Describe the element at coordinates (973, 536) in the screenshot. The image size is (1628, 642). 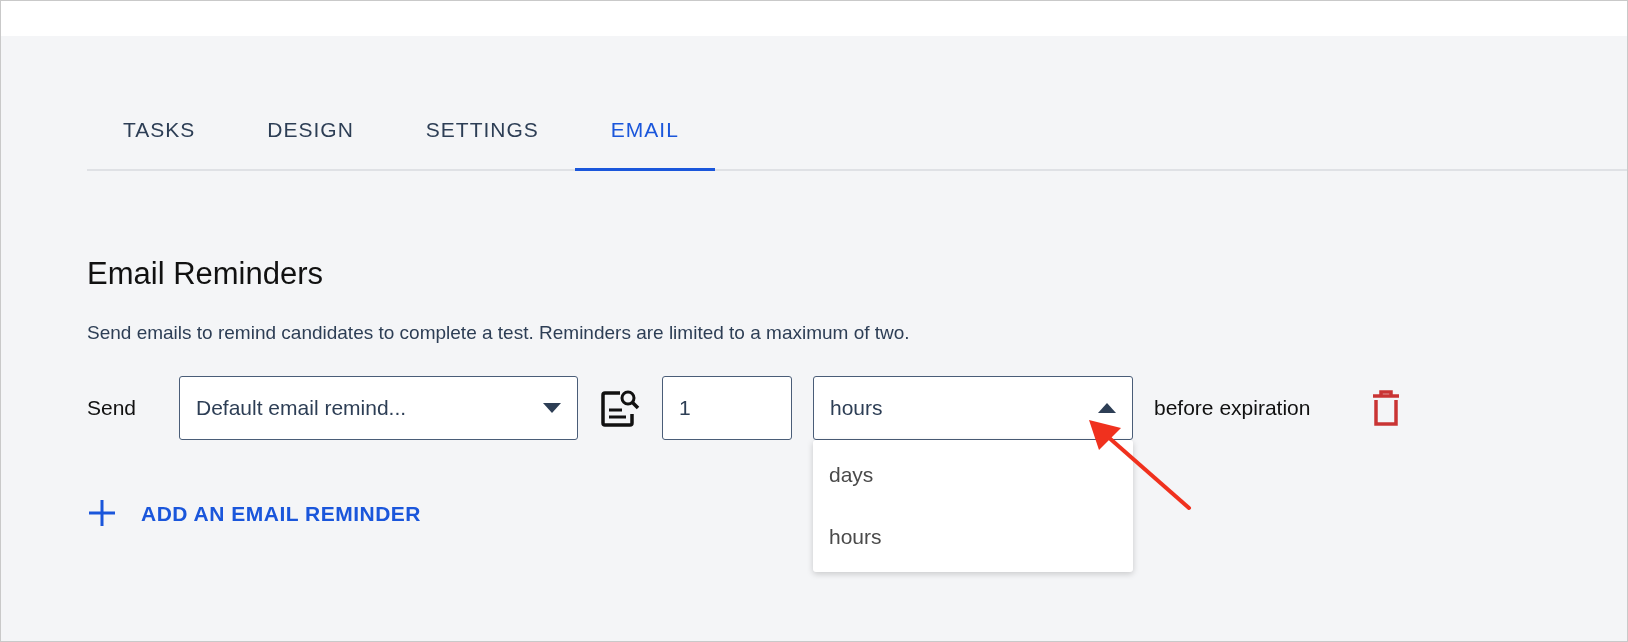
I see `dropdown-option: hours` at that location.